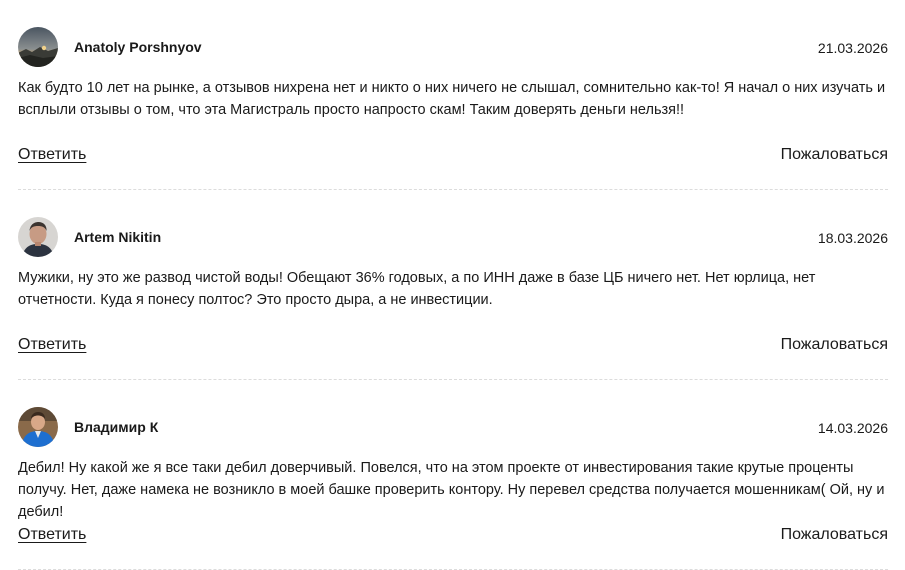  Describe the element at coordinates (852, 48) in the screenshot. I see `comment-date: 21.03.2026` at that location.